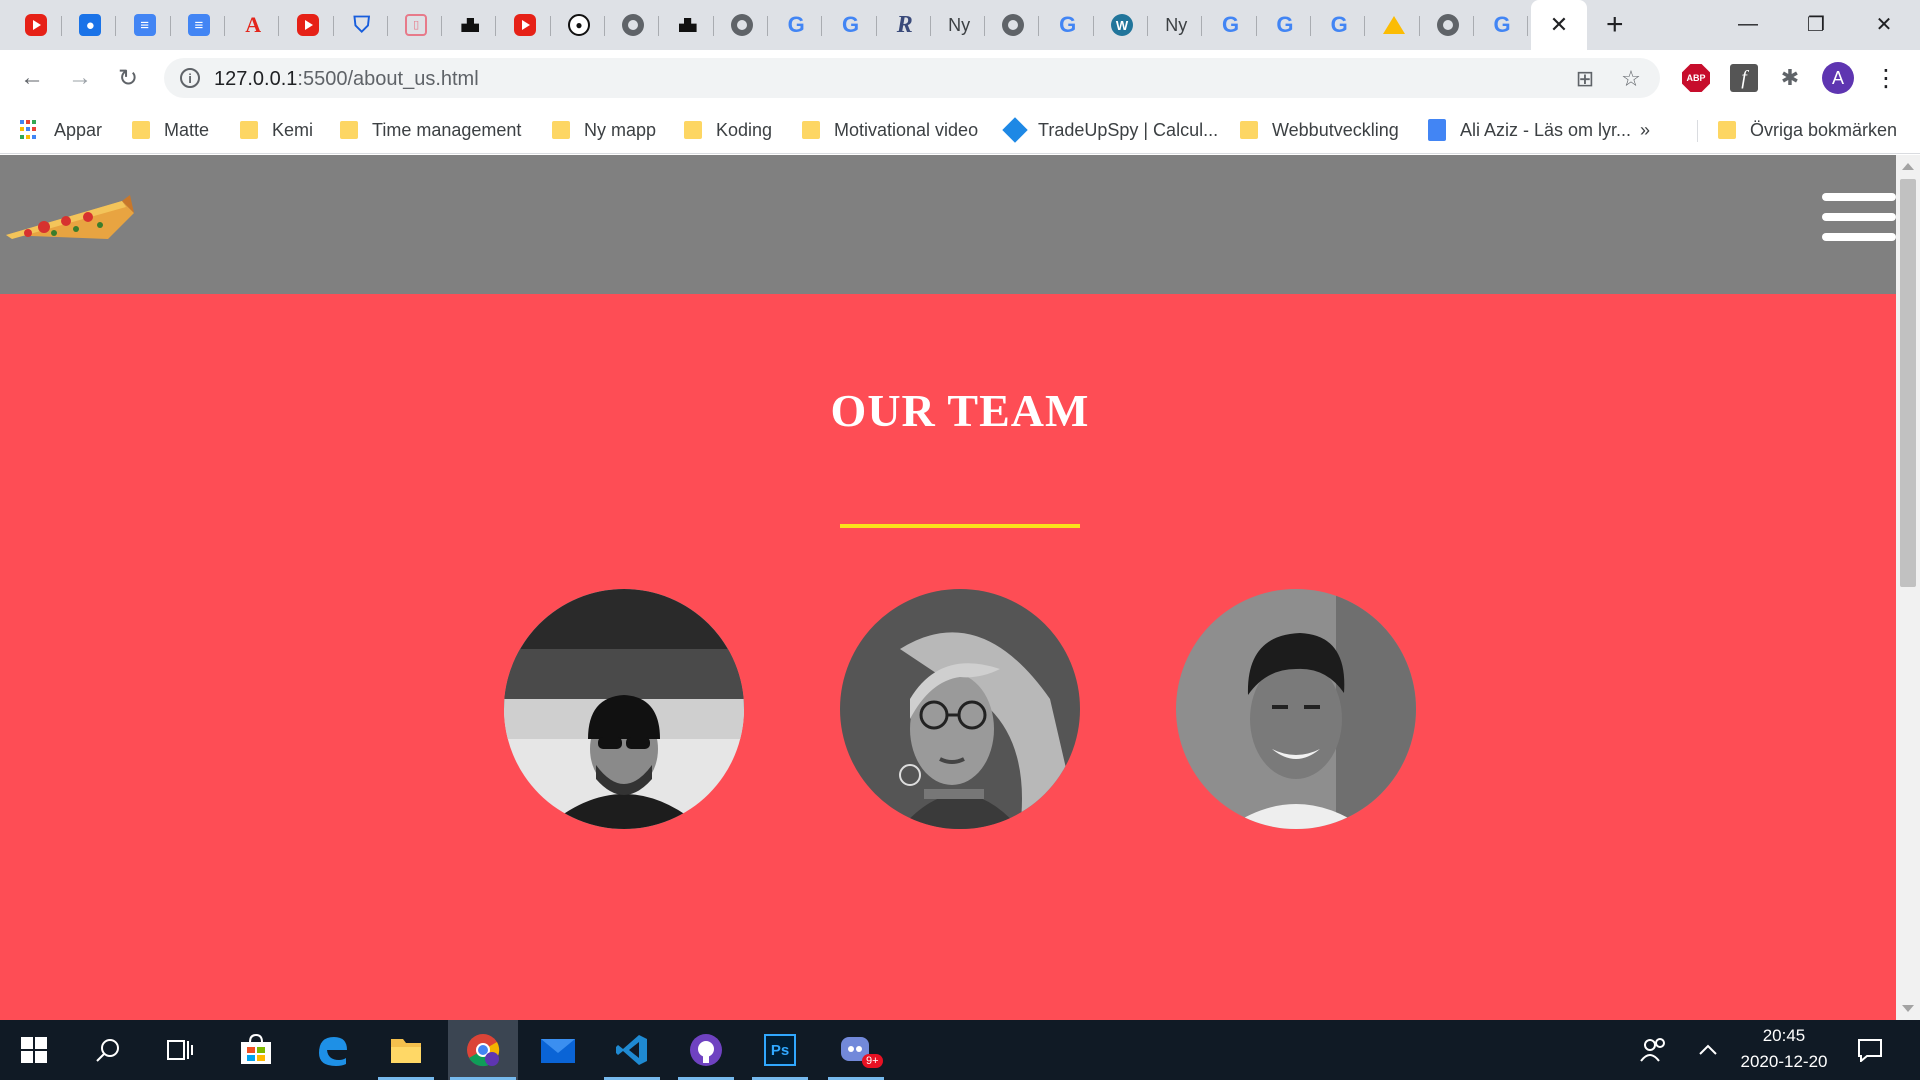  Describe the element at coordinates (1908, 1008) in the screenshot. I see `scroll-down-arrow-icon` at that location.